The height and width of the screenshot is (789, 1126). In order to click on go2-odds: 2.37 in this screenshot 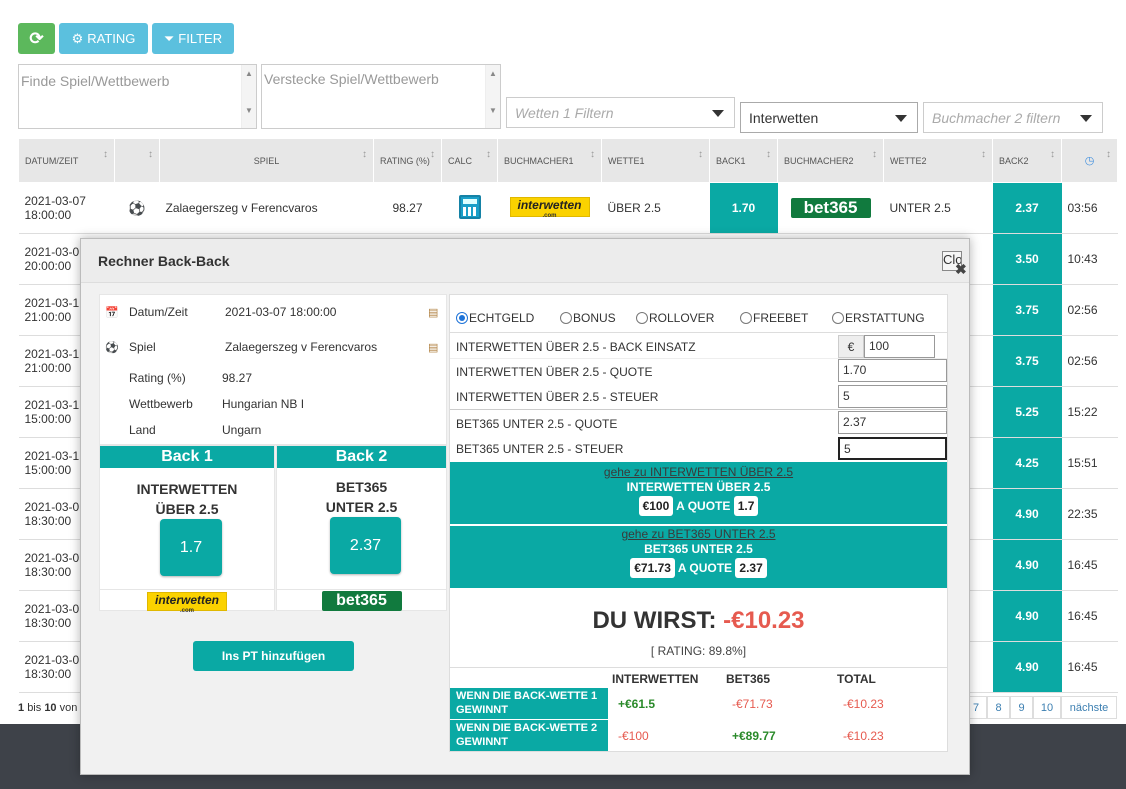, I will do `click(751, 568)`.